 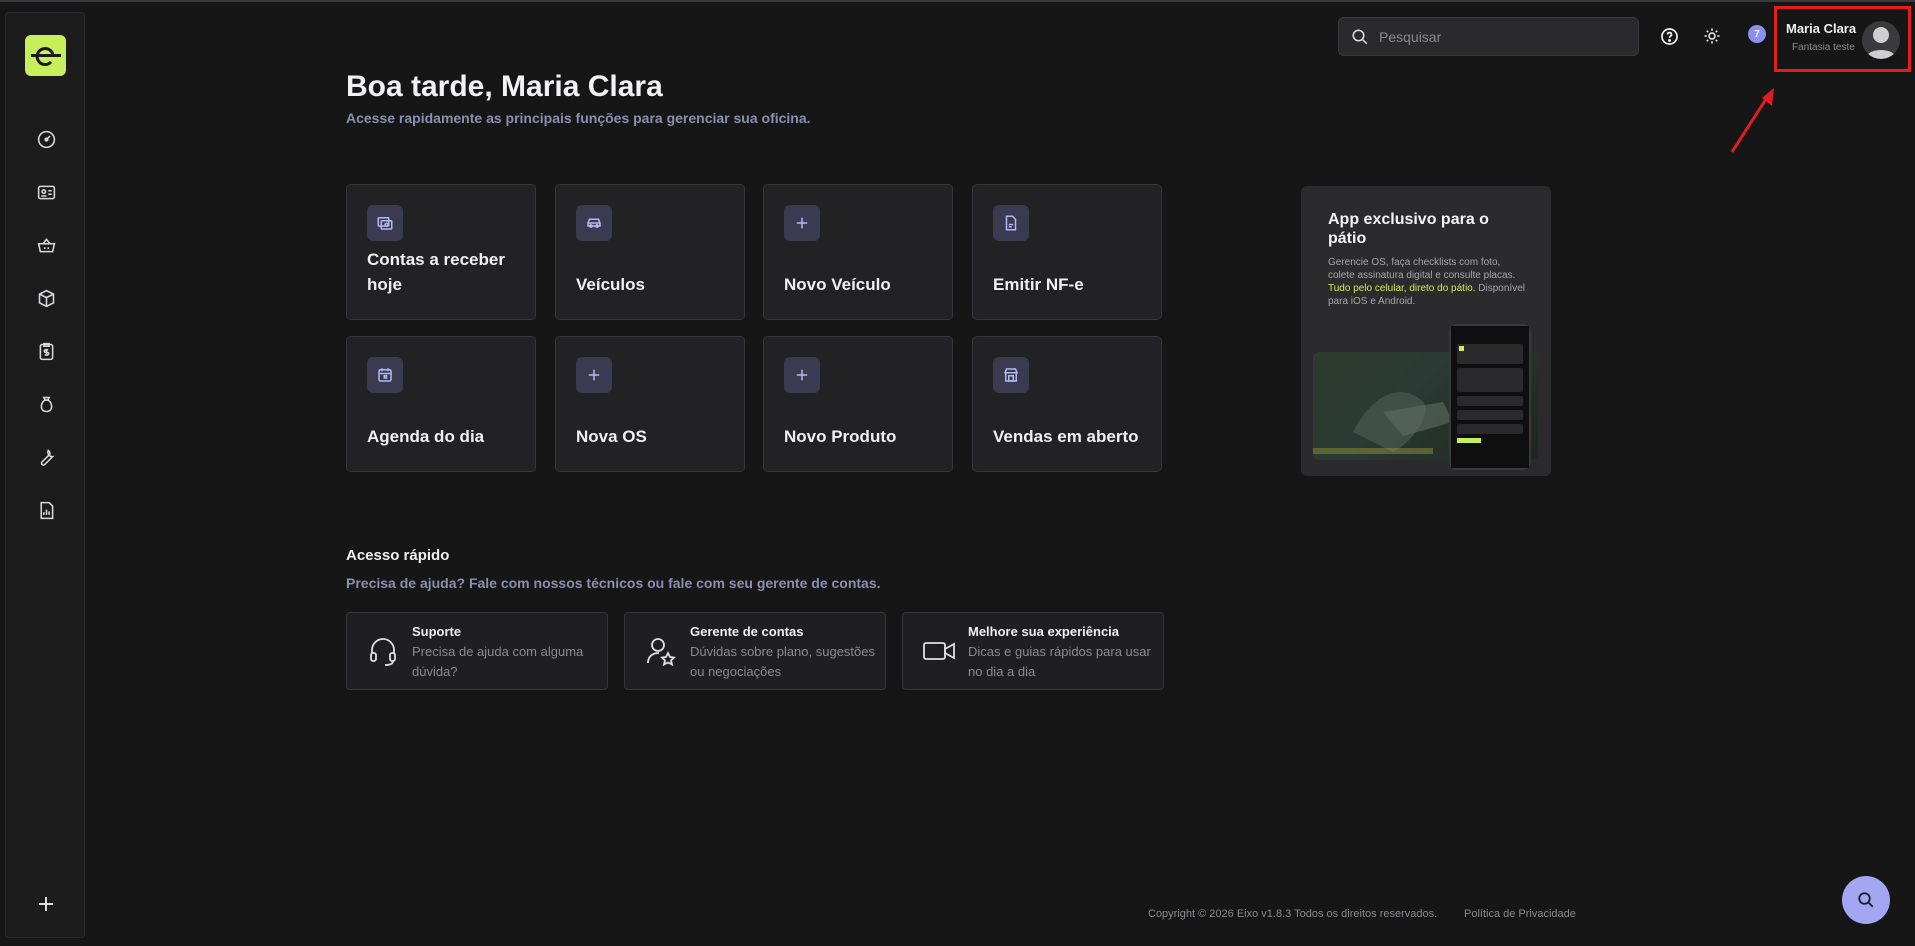 What do you see at coordinates (939, 651) in the screenshot?
I see `video-icon` at bounding box center [939, 651].